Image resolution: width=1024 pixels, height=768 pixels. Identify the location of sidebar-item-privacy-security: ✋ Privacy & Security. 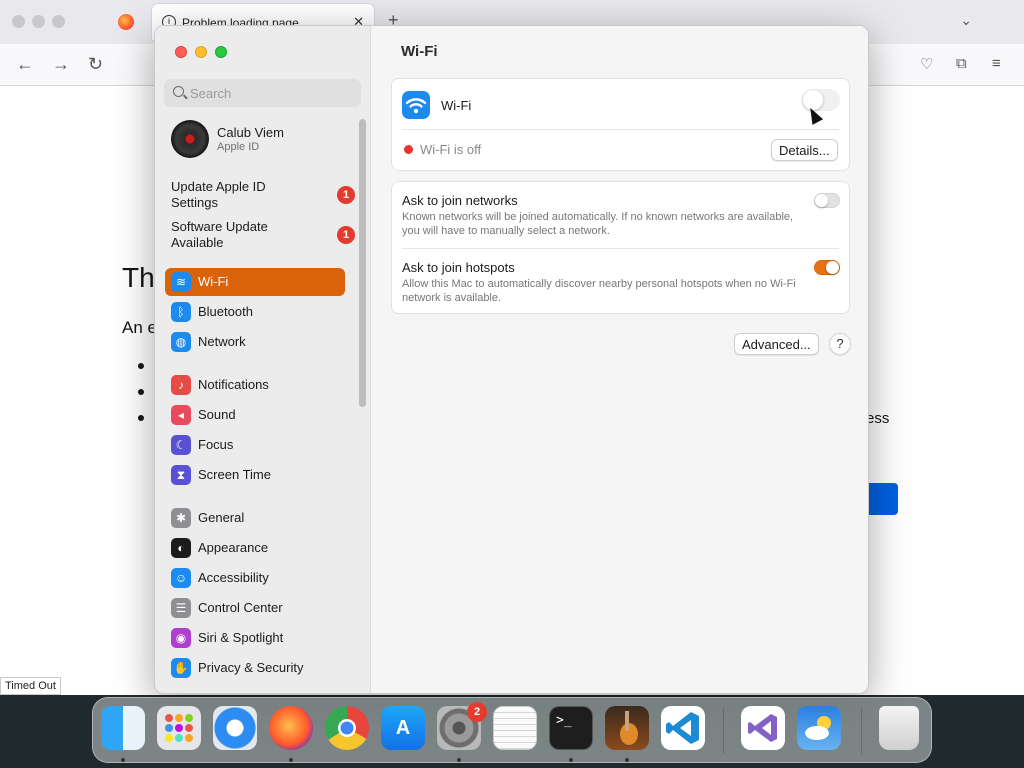
(255, 668).